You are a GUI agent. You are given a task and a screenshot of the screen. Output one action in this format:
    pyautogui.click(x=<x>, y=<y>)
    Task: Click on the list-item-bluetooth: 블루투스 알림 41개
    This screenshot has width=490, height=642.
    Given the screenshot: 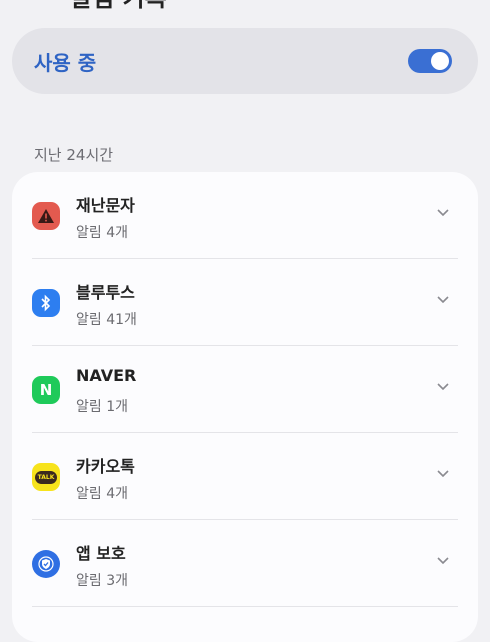 What is the action you would take?
    pyautogui.click(x=245, y=302)
    